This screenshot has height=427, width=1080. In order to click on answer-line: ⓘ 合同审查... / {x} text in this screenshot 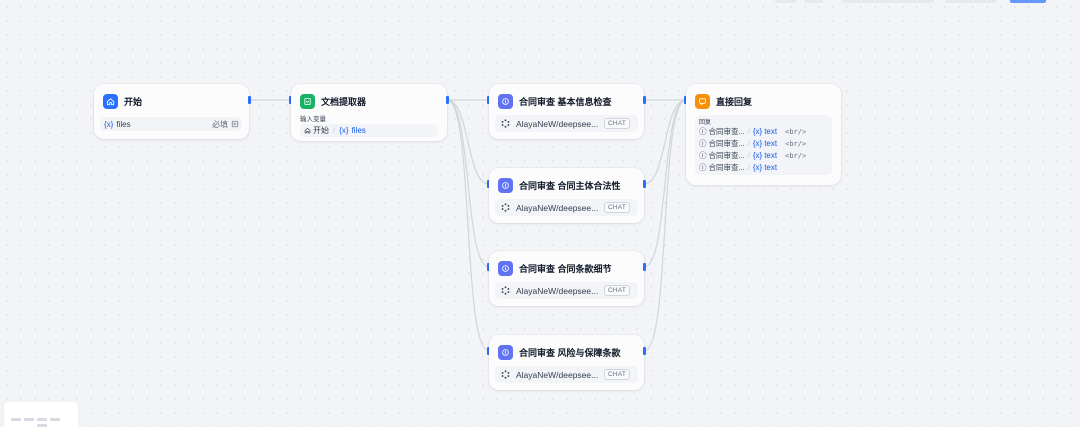, I will do `click(738, 167)`.